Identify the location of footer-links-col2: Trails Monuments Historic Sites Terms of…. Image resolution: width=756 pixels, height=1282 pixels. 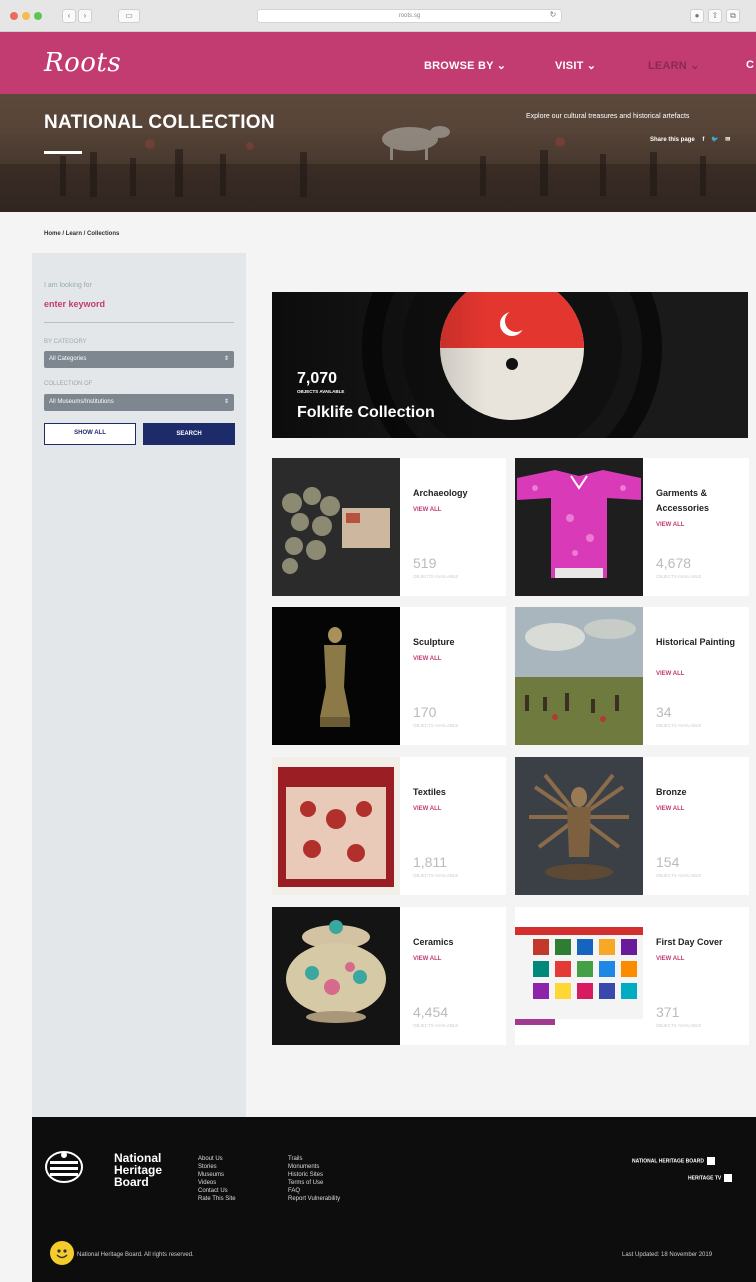
(314, 1179).